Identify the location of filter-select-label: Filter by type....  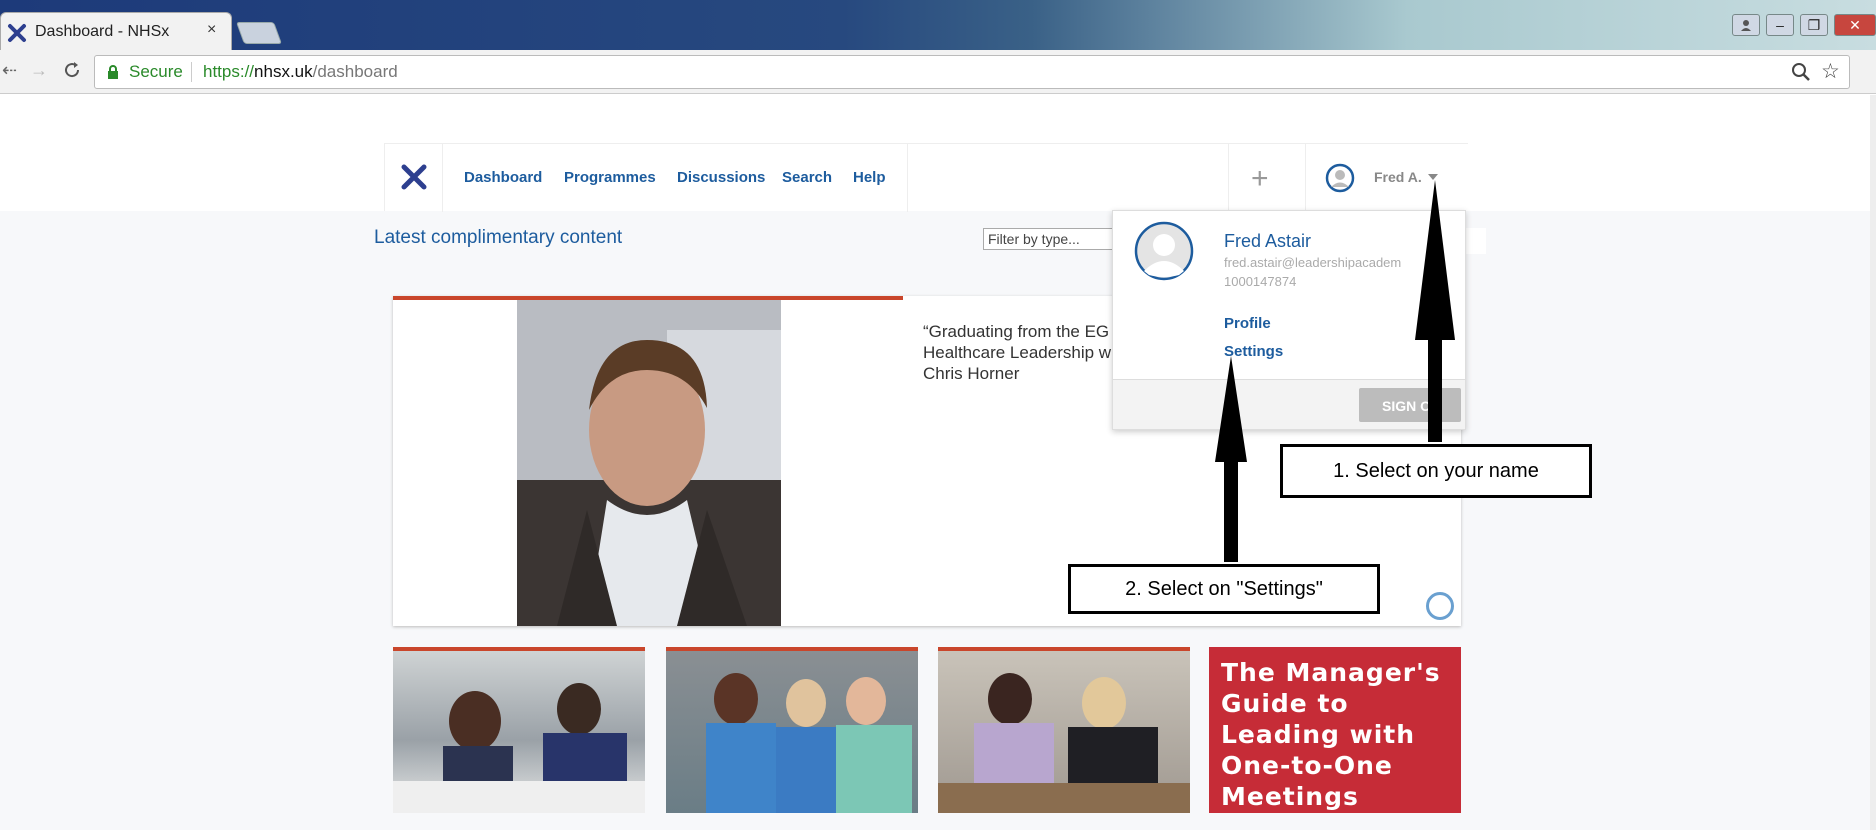
(1034, 239).